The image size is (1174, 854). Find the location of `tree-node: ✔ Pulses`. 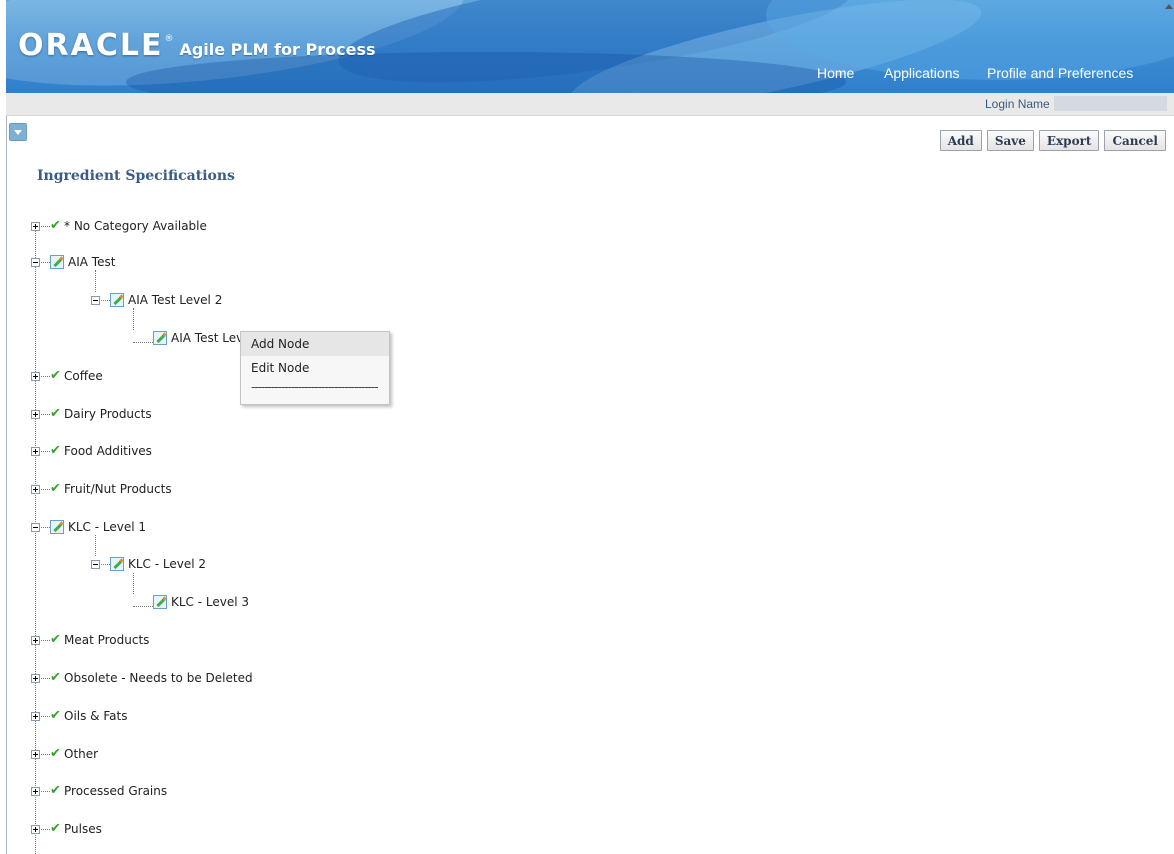

tree-node: ✔ Pulses is located at coordinates (76, 829).